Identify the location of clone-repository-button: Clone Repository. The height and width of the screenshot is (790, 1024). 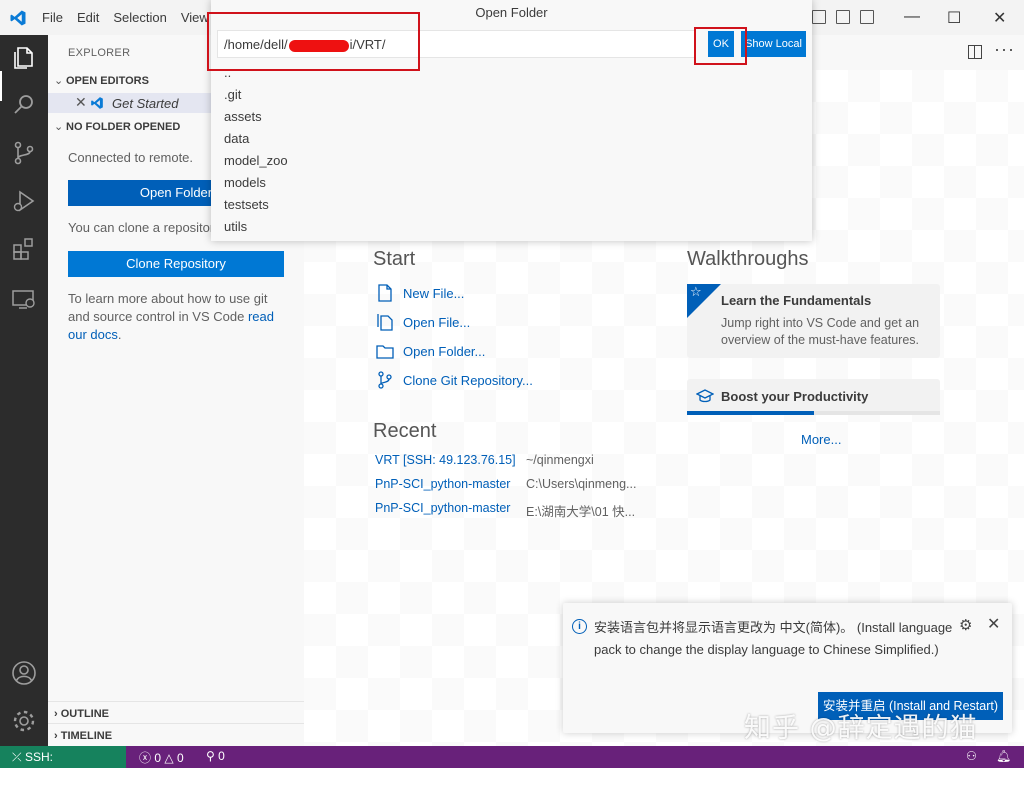
(176, 264).